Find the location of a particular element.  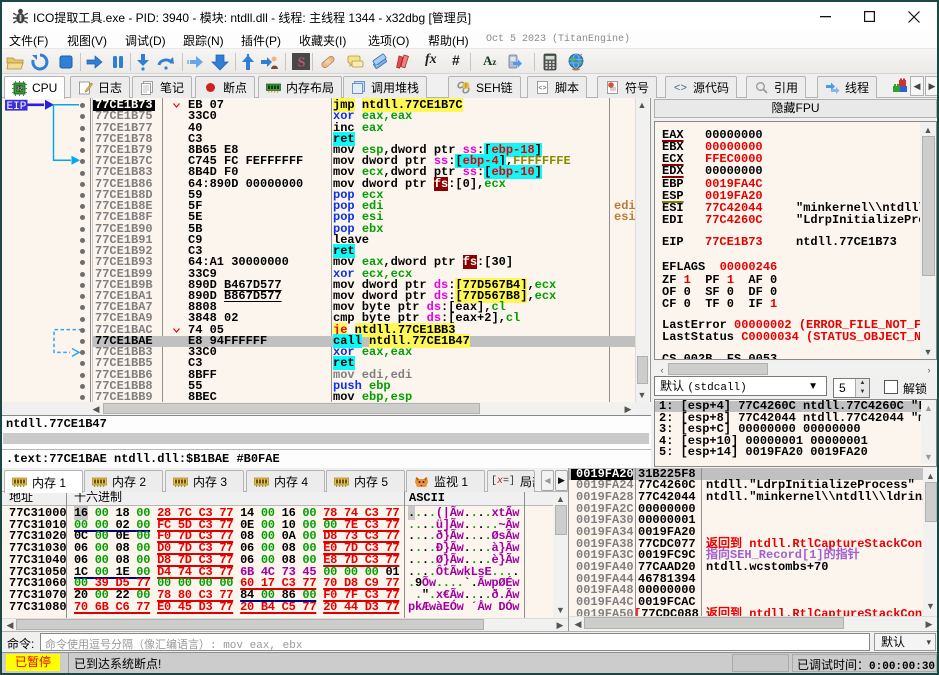

svg-text: EIP is located at coordinates (17, 107).